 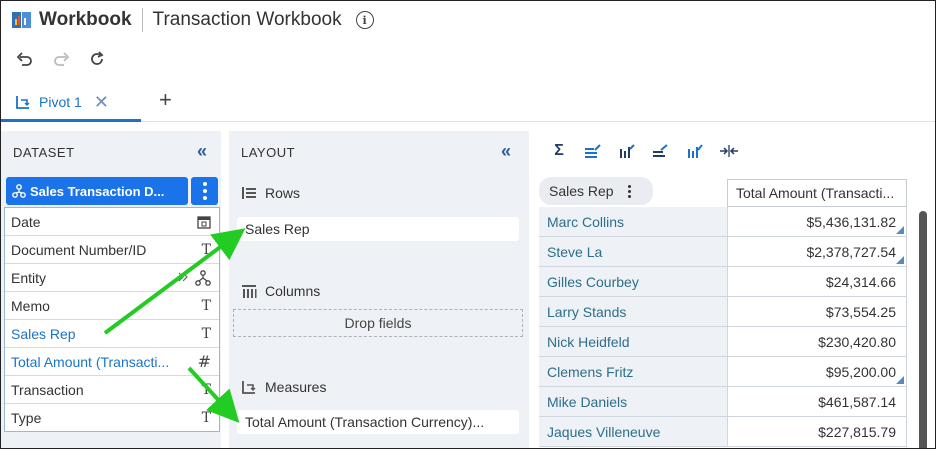 What do you see at coordinates (506, 151) in the screenshot?
I see `collapse-layout-icon: «` at bounding box center [506, 151].